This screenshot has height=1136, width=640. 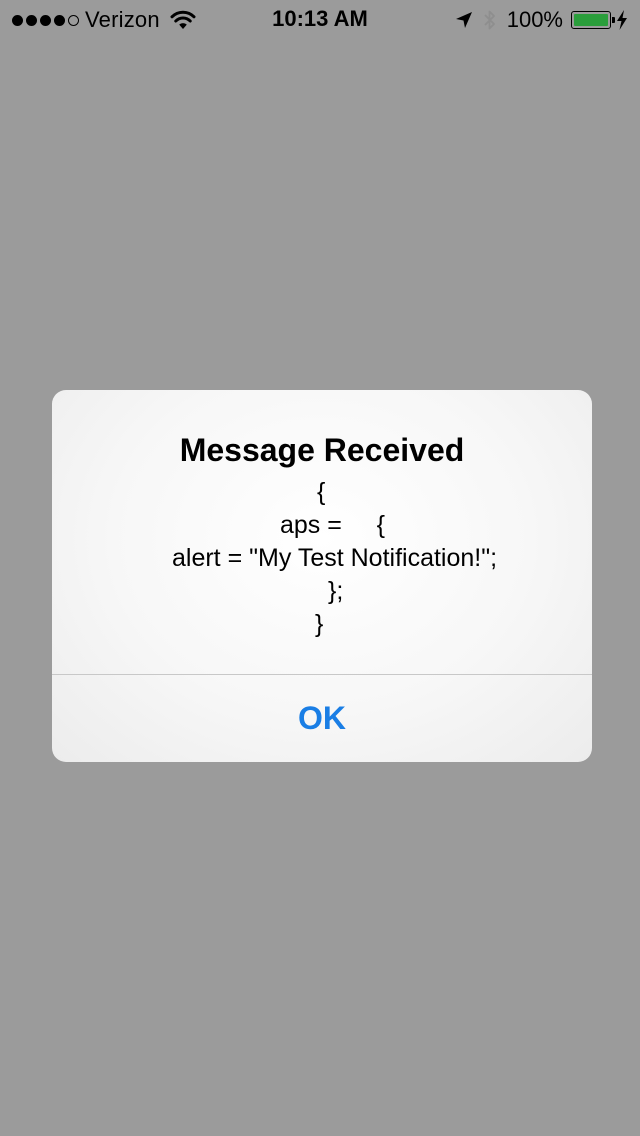 What do you see at coordinates (336, 591) in the screenshot?
I see `alert-message-line: };` at bounding box center [336, 591].